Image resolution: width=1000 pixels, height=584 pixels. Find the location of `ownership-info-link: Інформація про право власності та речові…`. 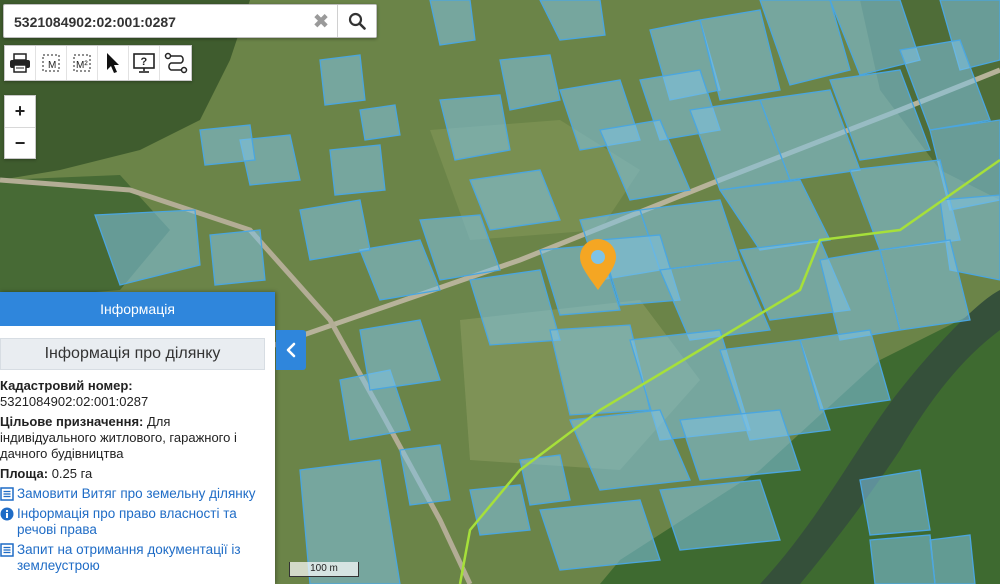

ownership-info-link: Інформація про право власності та речові… is located at coordinates (134, 522).